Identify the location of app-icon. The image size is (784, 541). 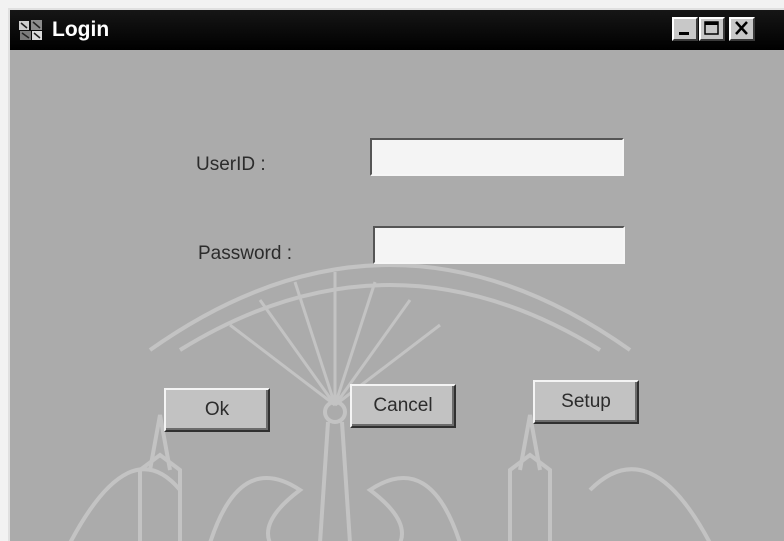
(30, 30).